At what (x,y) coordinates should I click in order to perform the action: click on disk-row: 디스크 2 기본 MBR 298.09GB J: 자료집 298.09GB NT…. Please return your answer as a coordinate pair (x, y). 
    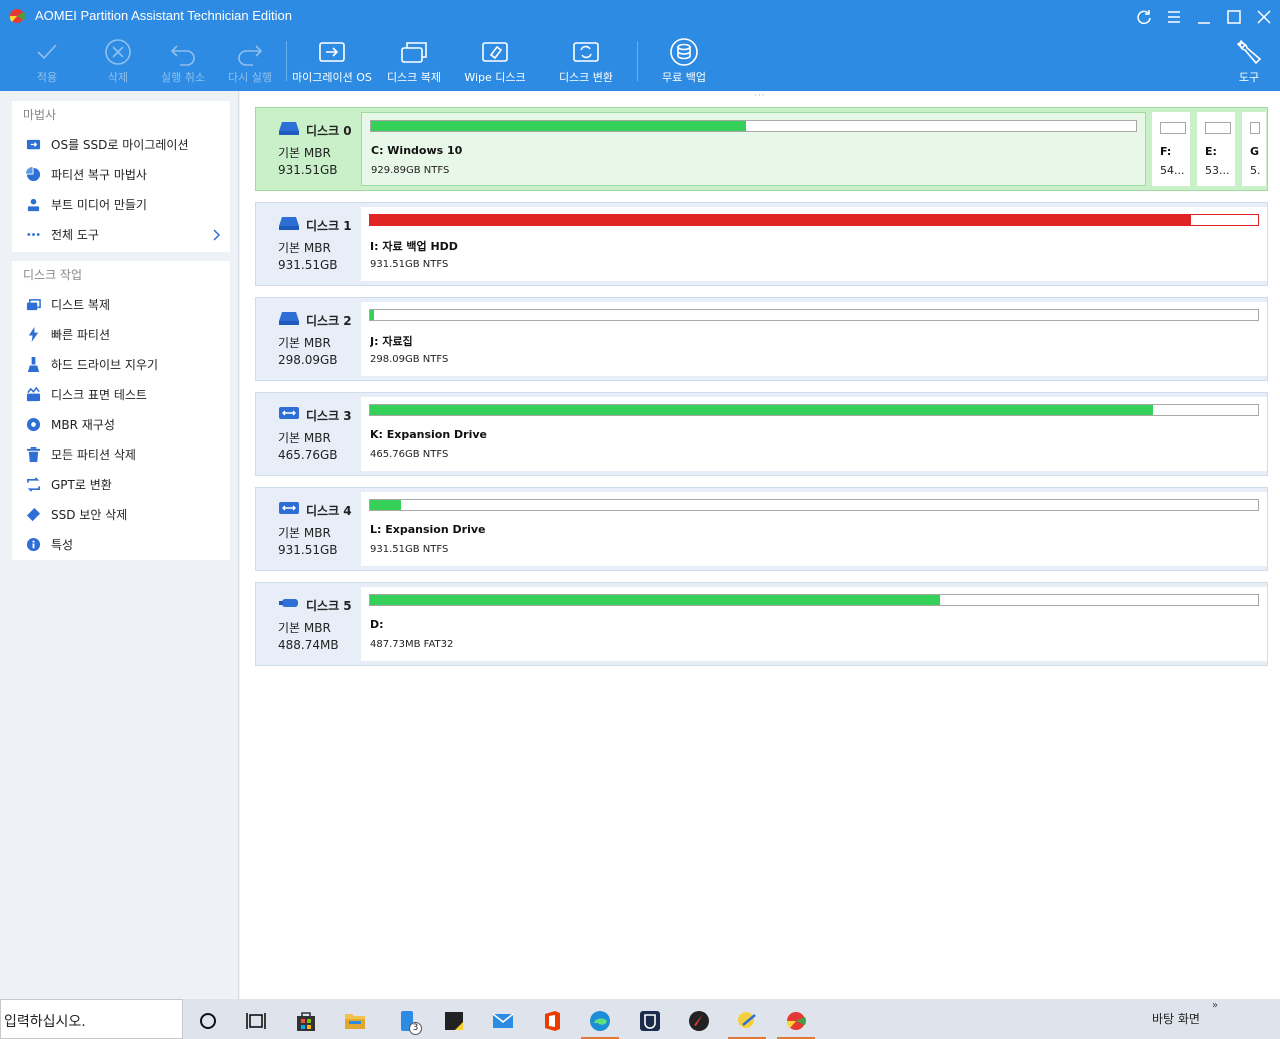
    Looking at the image, I should click on (761, 339).